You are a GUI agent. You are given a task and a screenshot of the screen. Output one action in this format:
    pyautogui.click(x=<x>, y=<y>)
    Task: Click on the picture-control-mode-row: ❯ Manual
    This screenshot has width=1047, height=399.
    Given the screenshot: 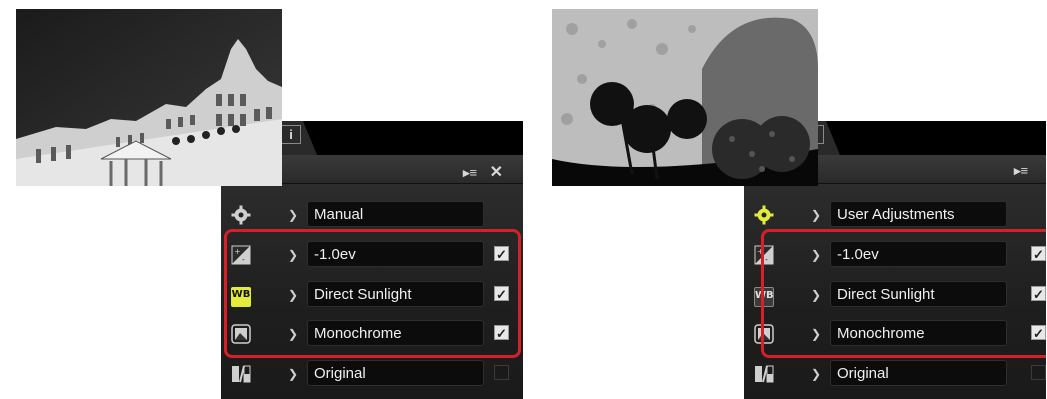 What is the action you would take?
    pyautogui.click(x=372, y=215)
    